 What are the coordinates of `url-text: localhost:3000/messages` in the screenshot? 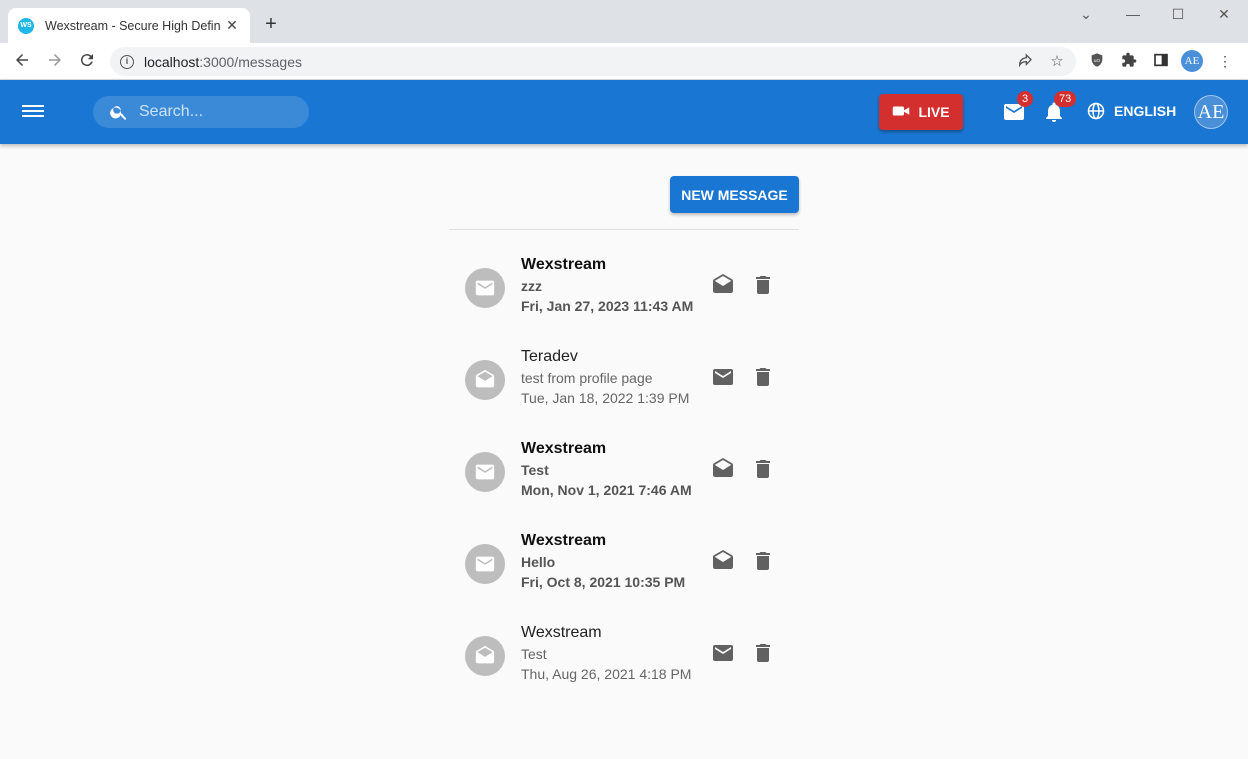 It's located at (223, 62).